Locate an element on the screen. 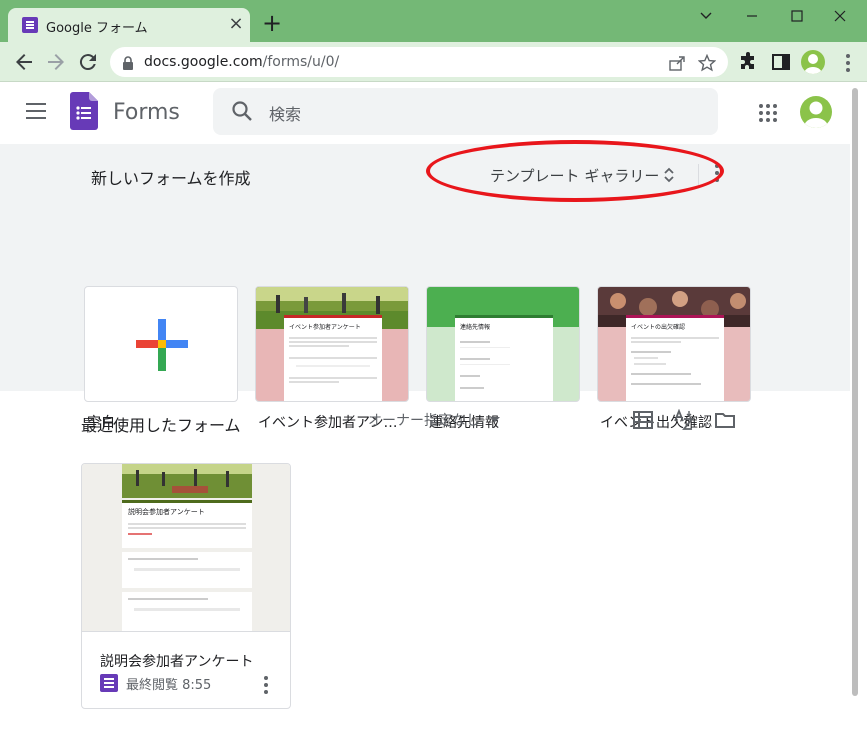  form-paper: 連絡先情報 is located at coordinates (504, 358).